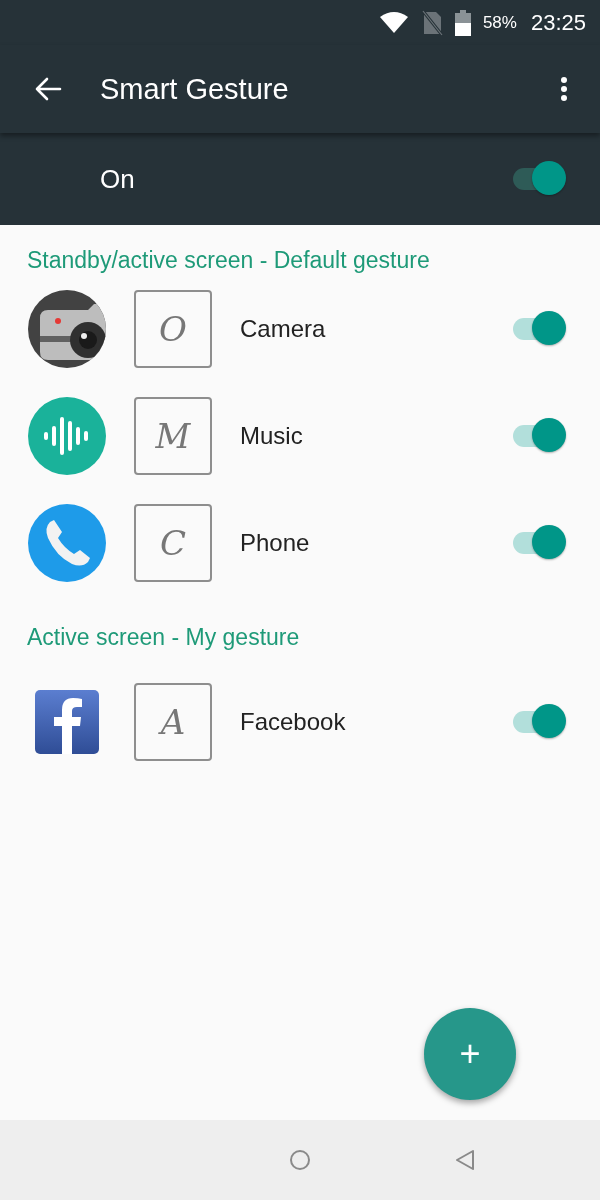 Image resolution: width=600 pixels, height=1200 pixels. Describe the element at coordinates (195, 89) in the screenshot. I see `screen-title: Smart Gesture` at that location.